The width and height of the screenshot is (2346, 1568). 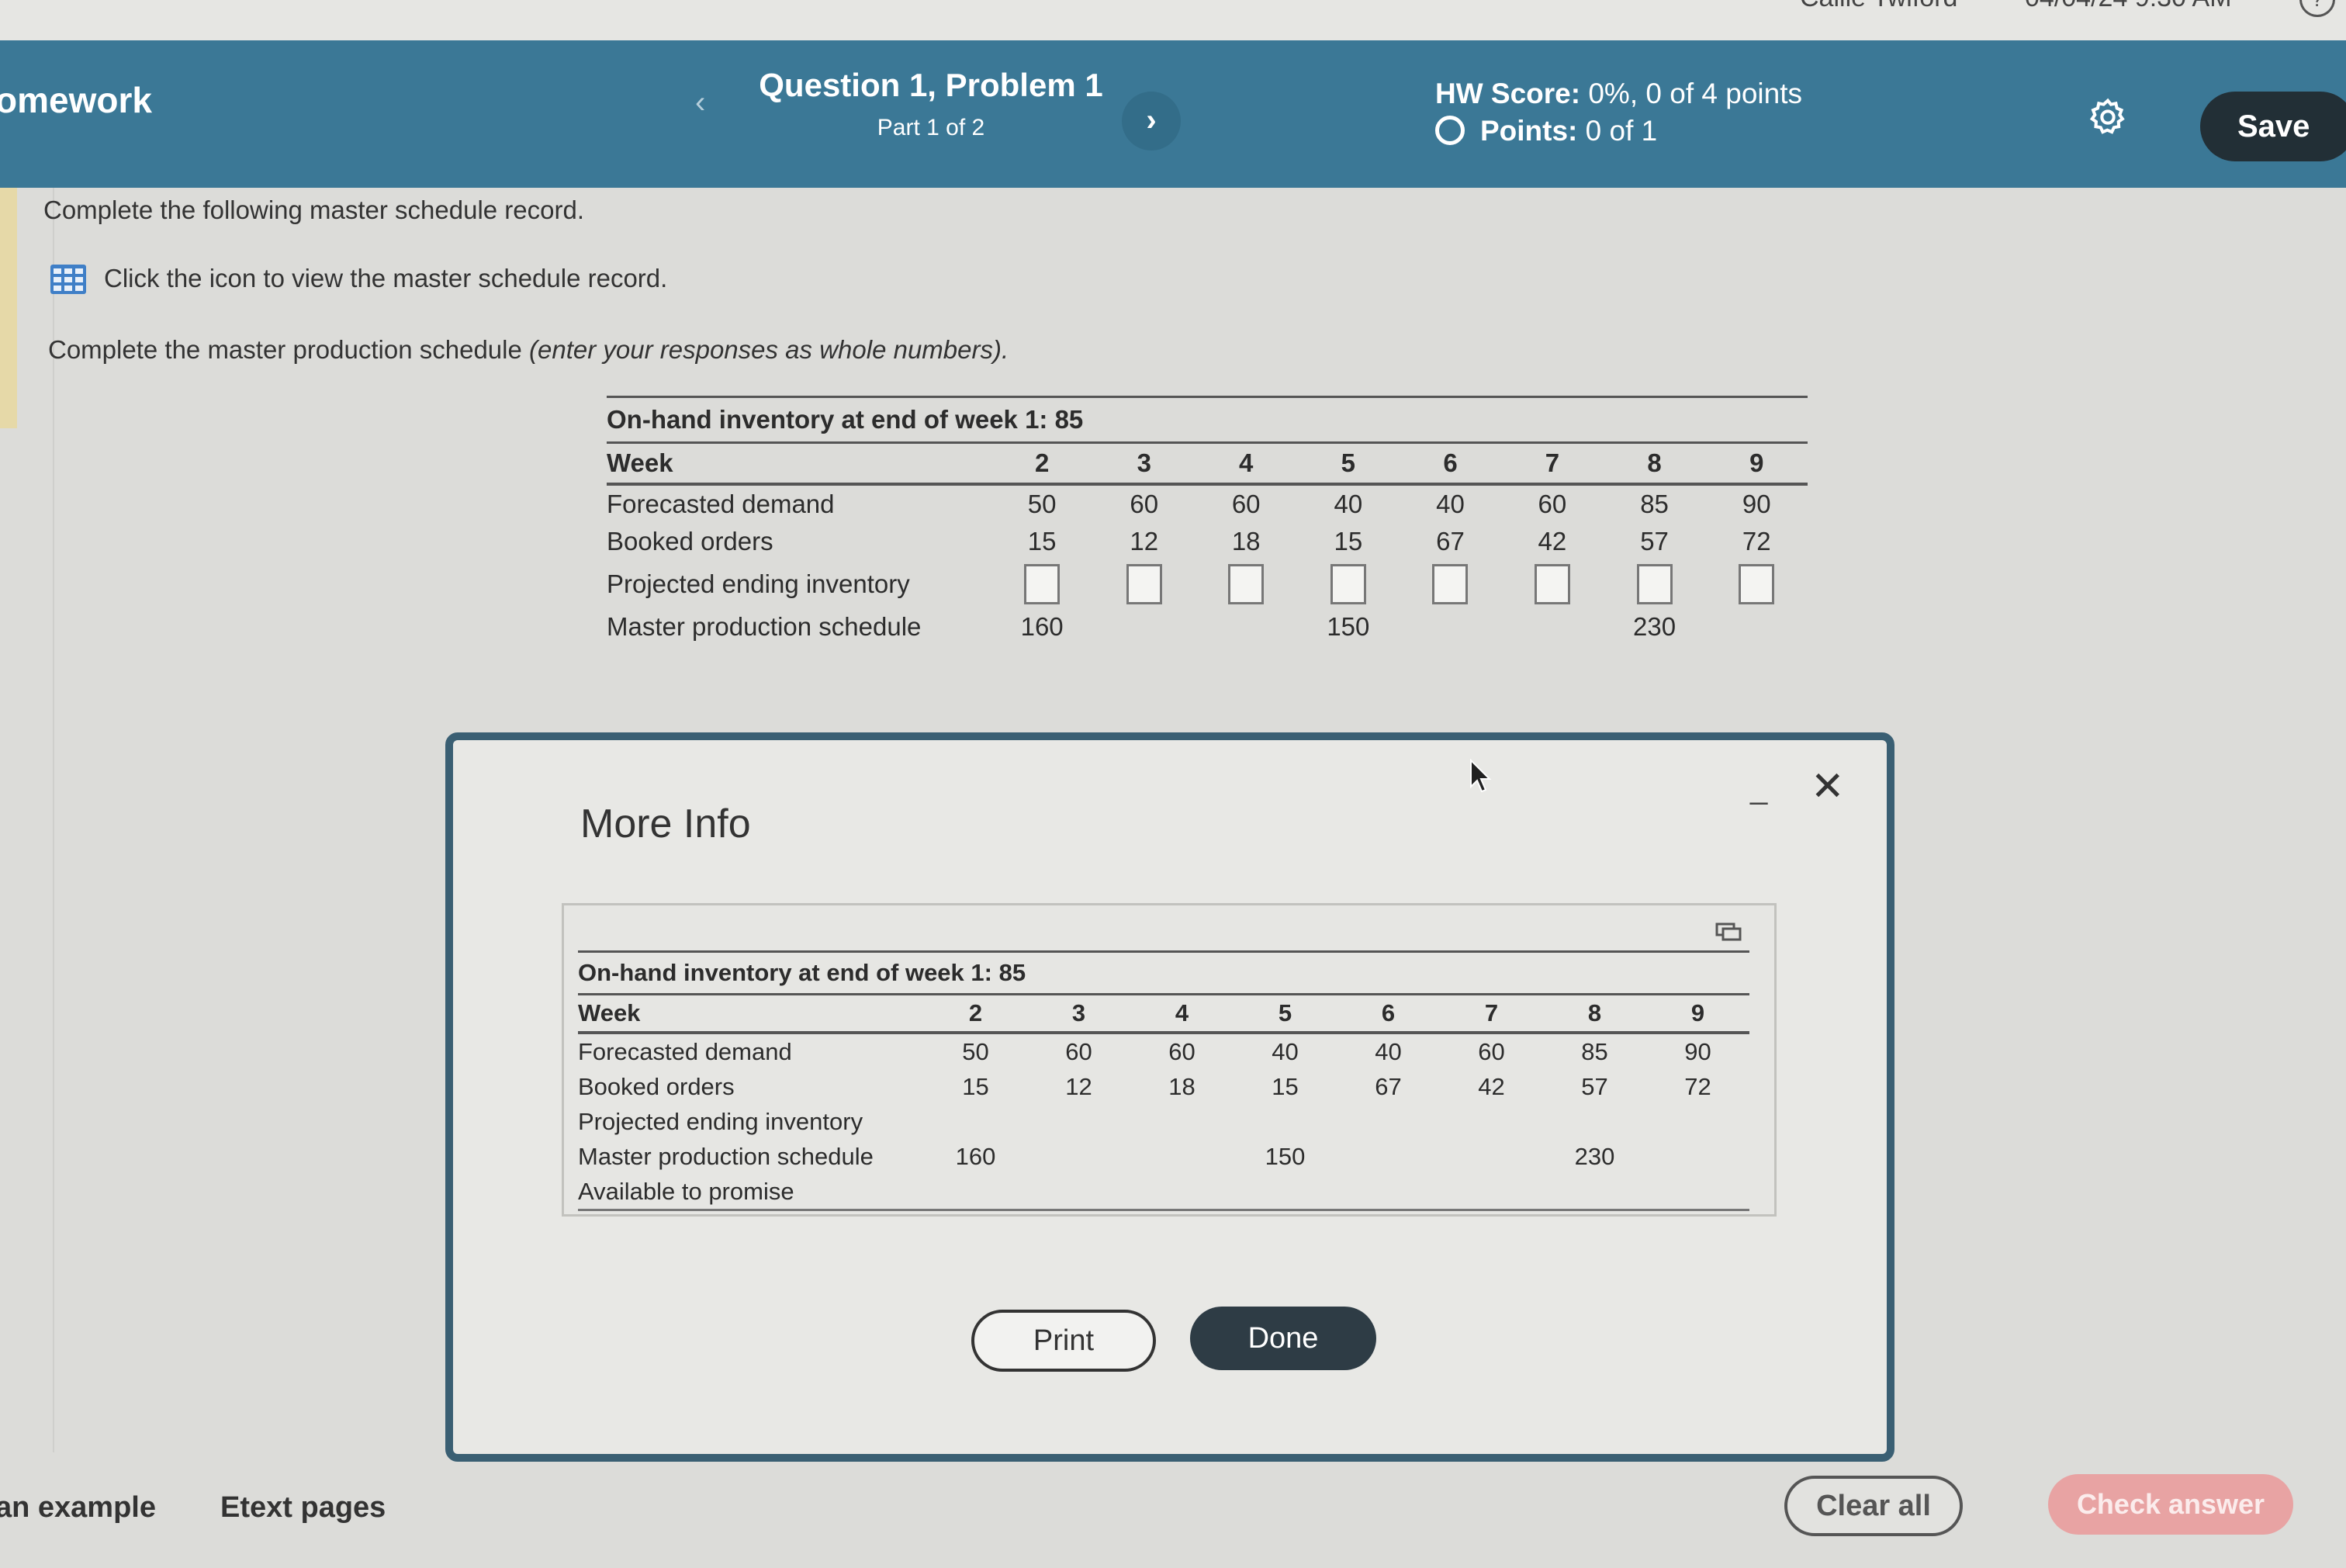 What do you see at coordinates (2170, 1505) in the screenshot?
I see `check-answer-button: Check answer` at bounding box center [2170, 1505].